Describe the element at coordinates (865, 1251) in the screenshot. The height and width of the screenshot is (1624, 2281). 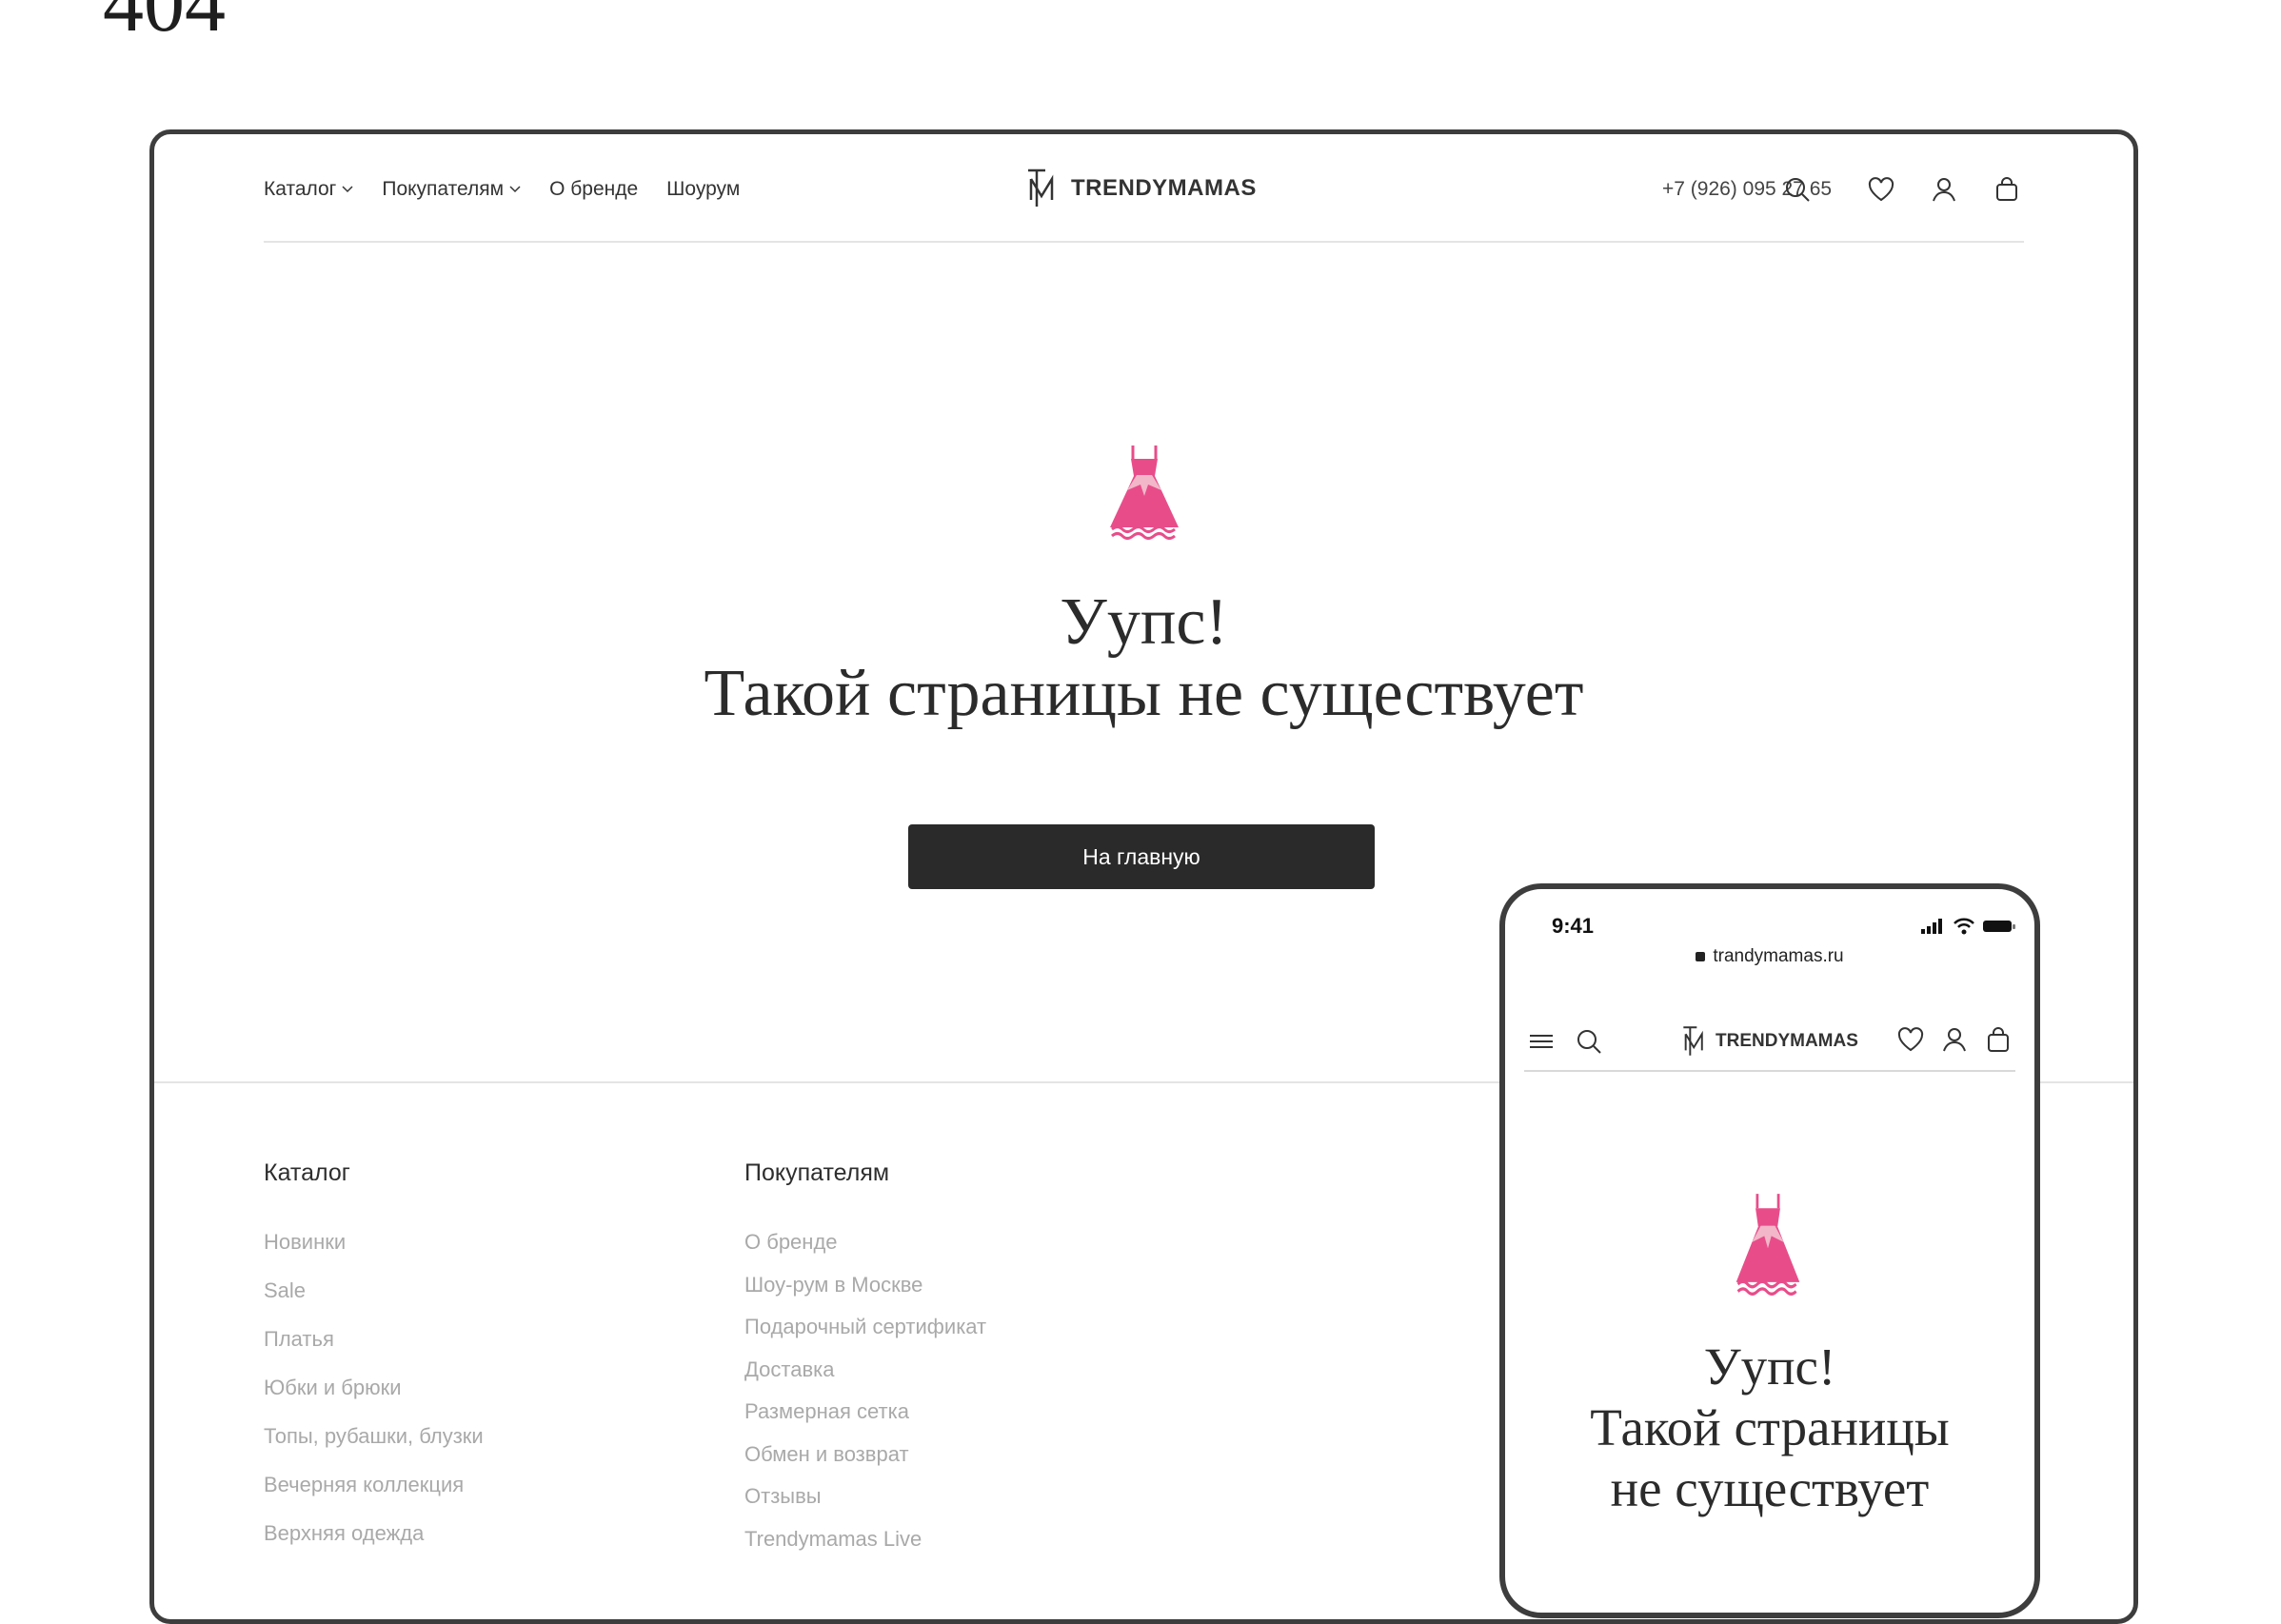
I see `footer-link: О бренде` at that location.